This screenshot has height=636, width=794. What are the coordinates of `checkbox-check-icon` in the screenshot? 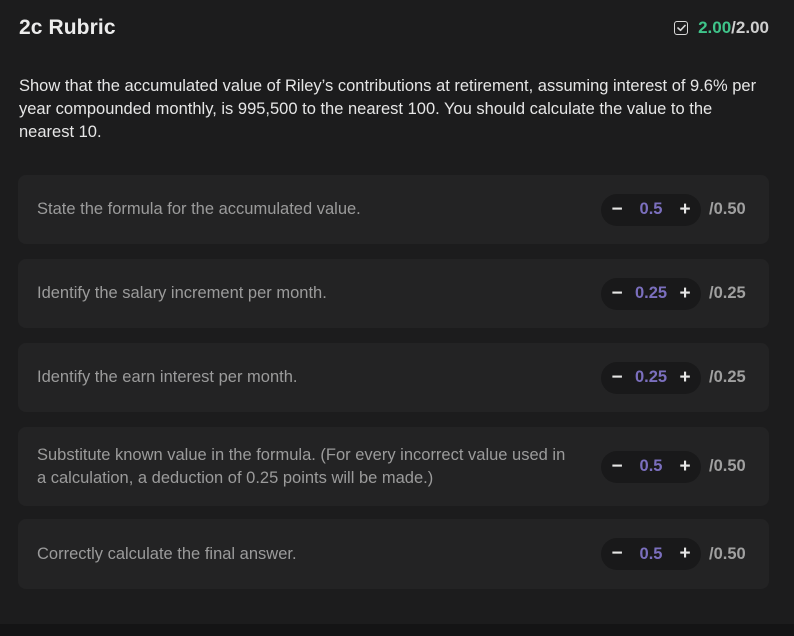 It's located at (681, 28).